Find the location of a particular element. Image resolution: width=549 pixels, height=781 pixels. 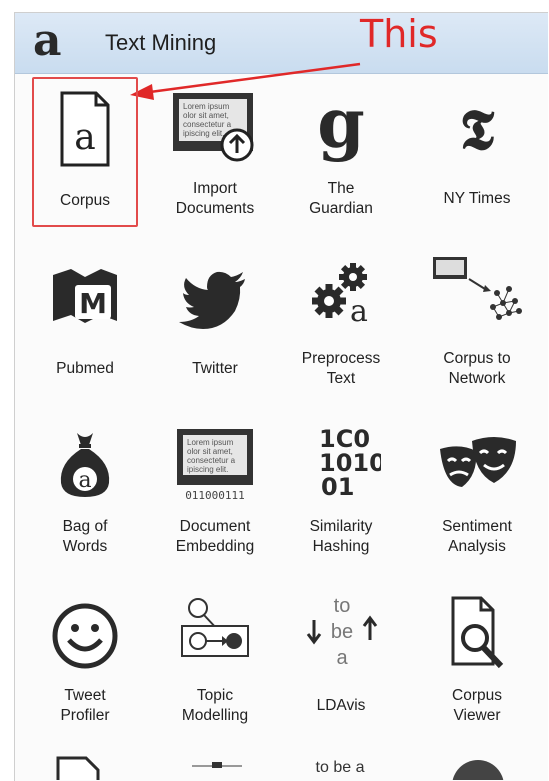

widget-label-line: Embedding is located at coordinates (215, 546).